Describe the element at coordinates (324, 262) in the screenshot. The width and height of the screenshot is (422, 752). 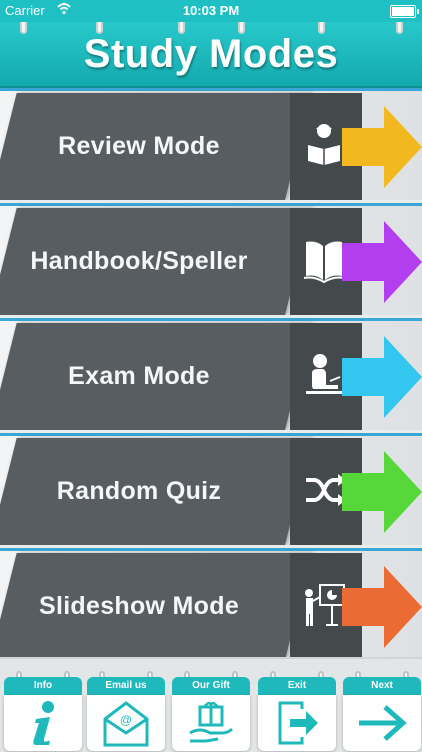
I see `book-icon` at that location.